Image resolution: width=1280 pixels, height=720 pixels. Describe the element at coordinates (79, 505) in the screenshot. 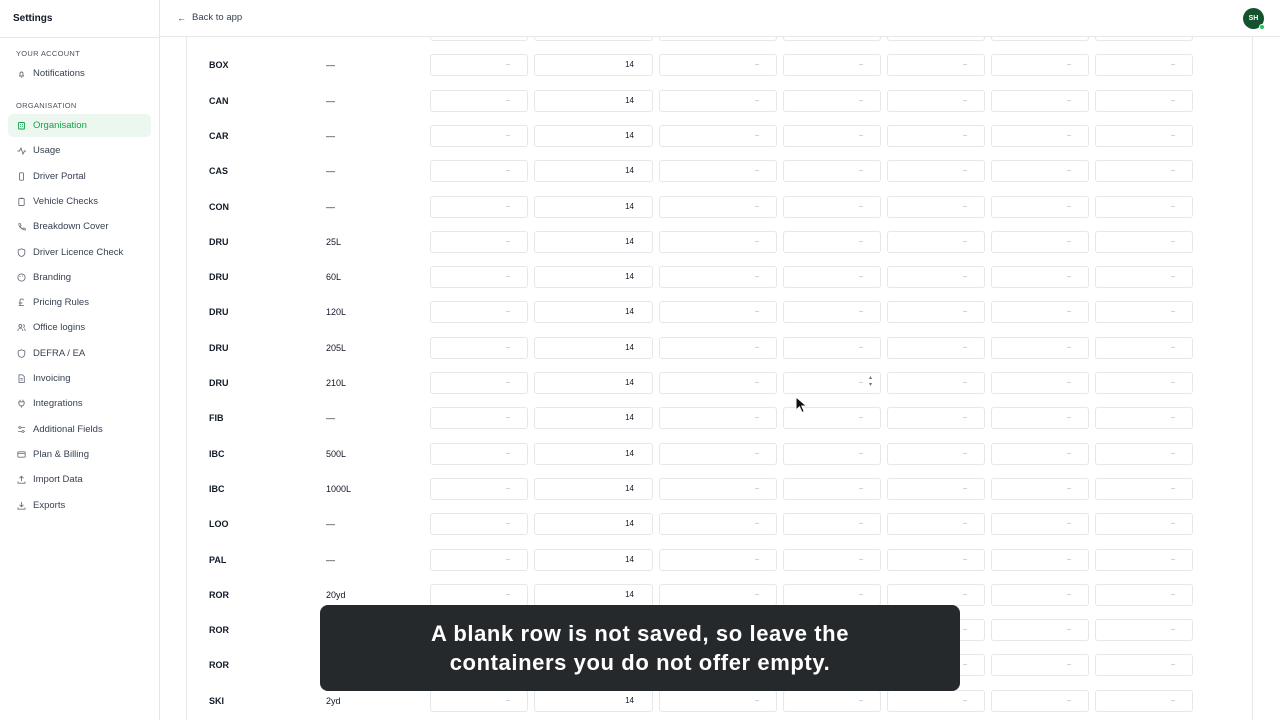

I see `sidebar-item-exports: Exports` at that location.